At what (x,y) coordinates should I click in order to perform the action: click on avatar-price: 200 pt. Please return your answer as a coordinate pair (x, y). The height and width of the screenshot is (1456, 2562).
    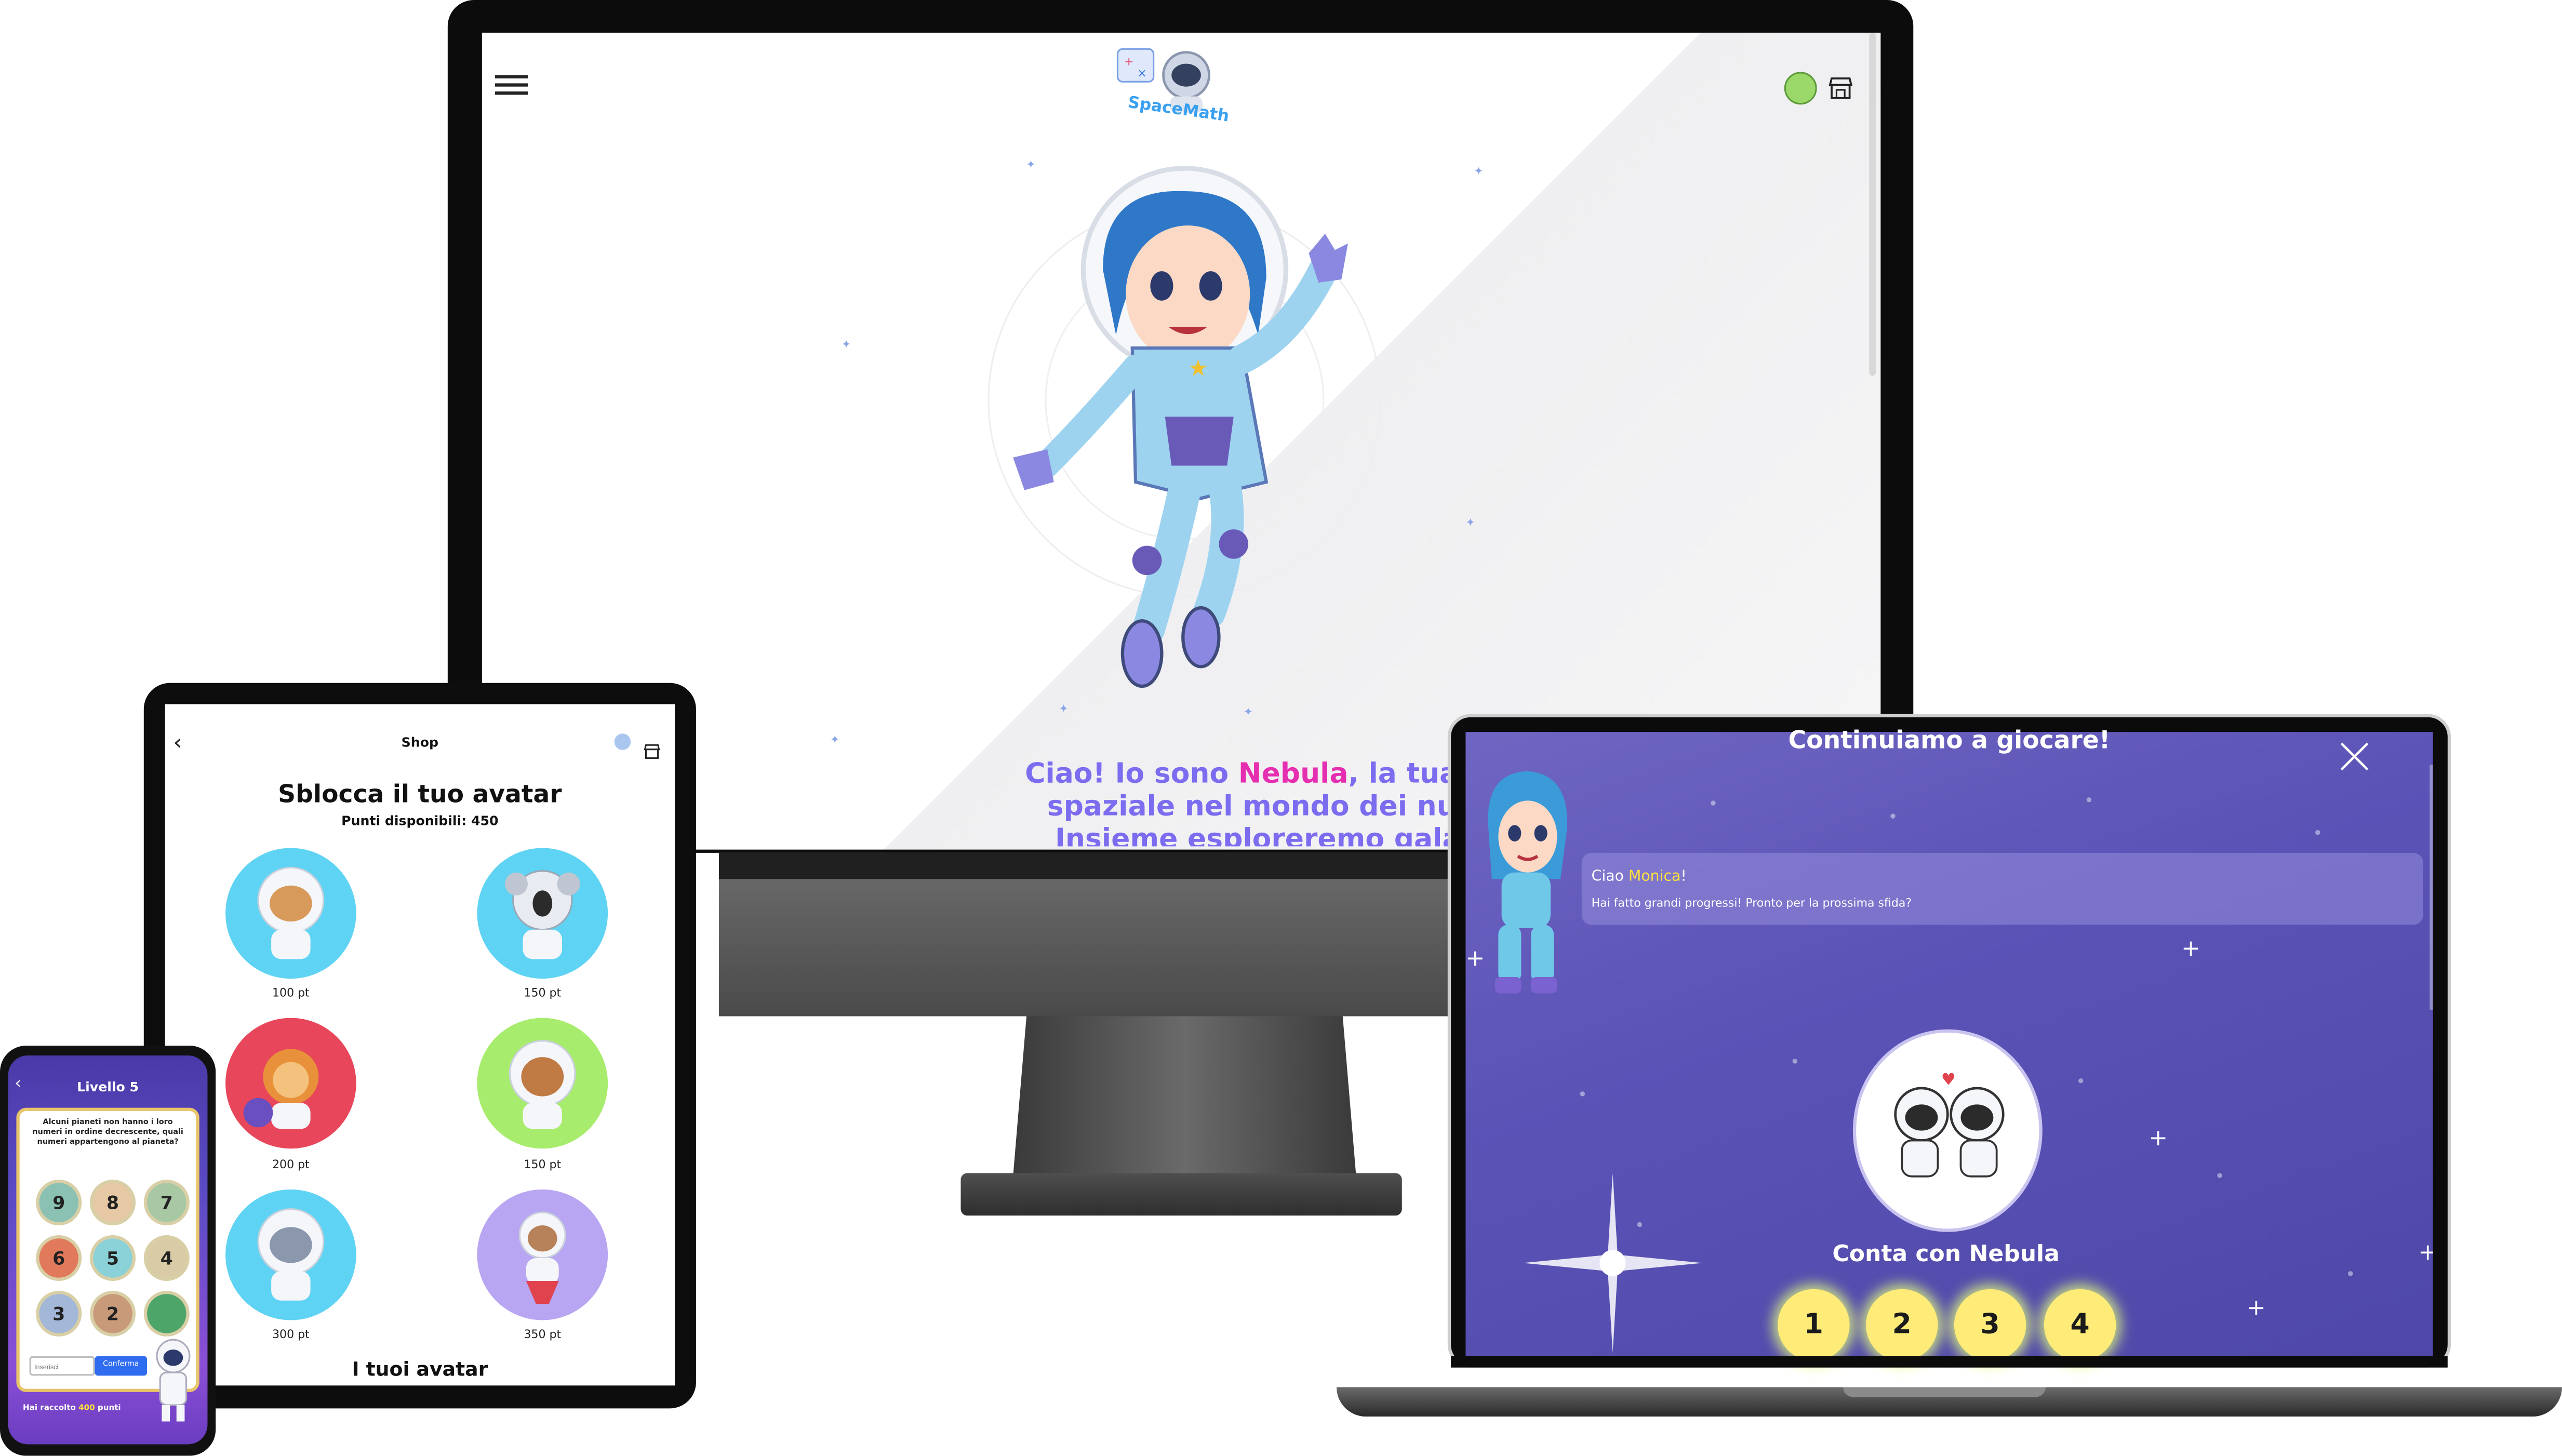
    Looking at the image, I should click on (291, 1165).